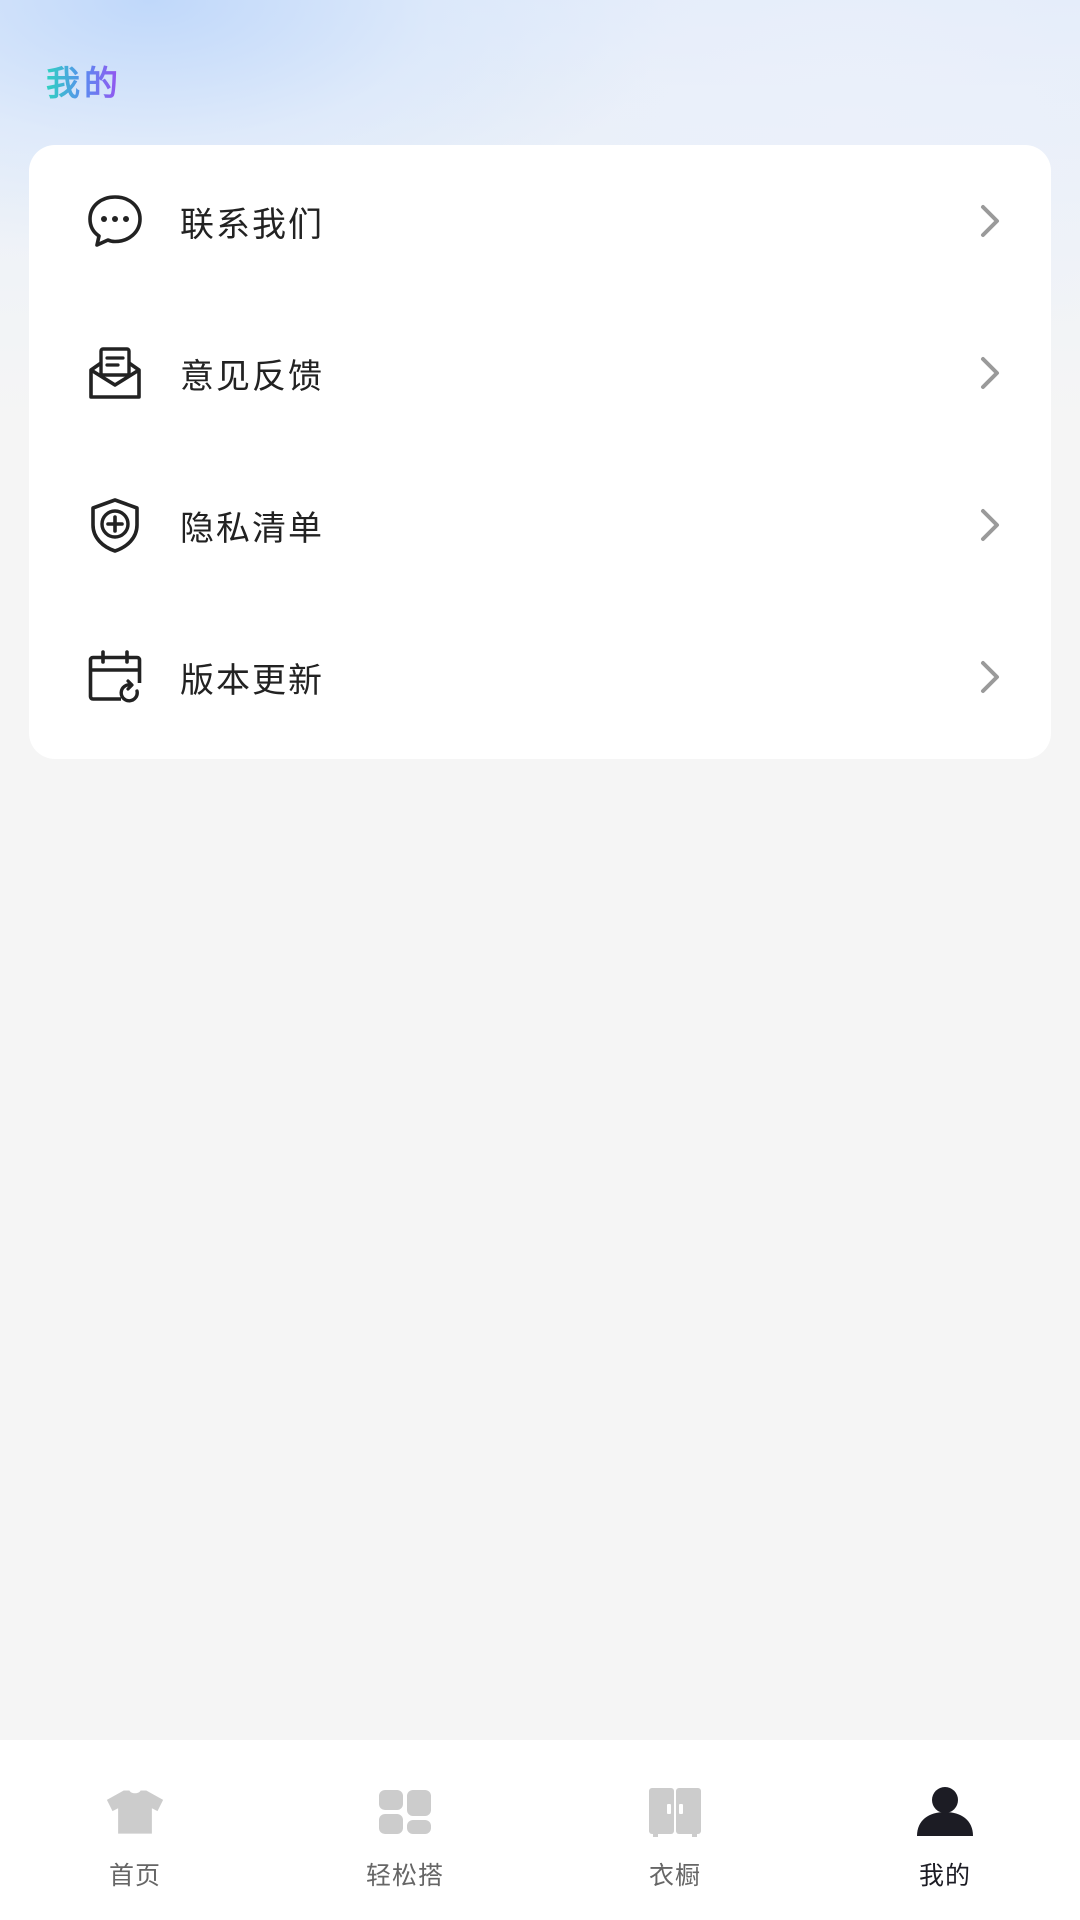  I want to click on menu-item-label: 联系我们, so click(252, 224).